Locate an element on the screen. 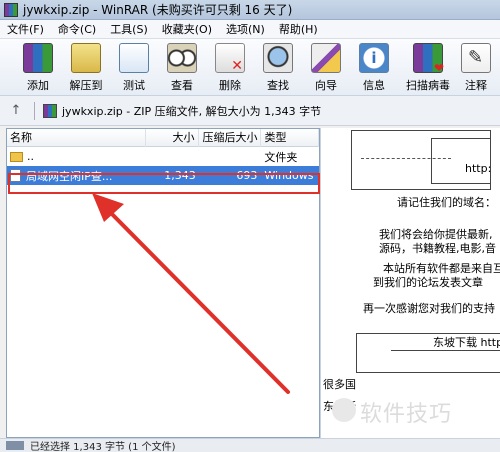 This screenshot has height=452, width=500. menu-bar: 文件(F) 命令(C) 工具(S) 收藏夹(O) 选项(N) 帮助(H) is located at coordinates (250, 29).